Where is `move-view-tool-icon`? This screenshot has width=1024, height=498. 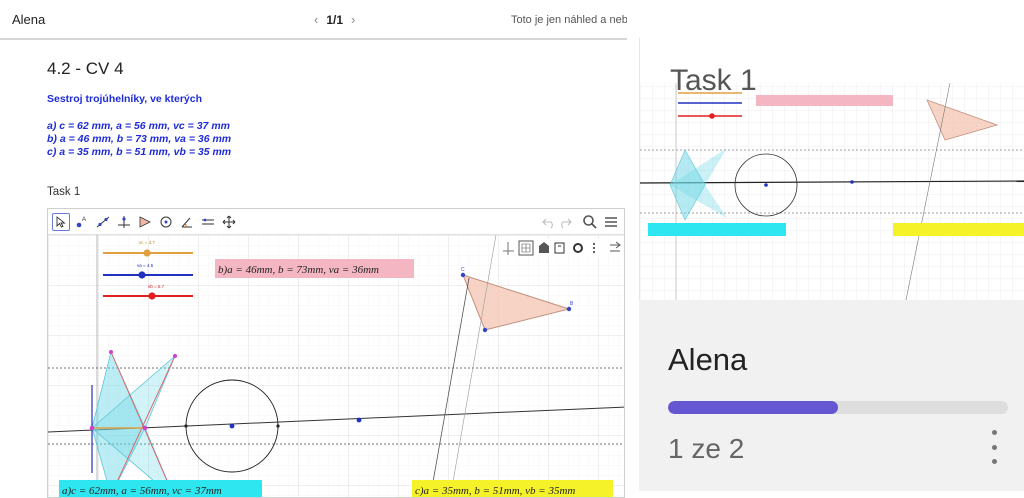
move-view-tool-icon is located at coordinates (229, 222).